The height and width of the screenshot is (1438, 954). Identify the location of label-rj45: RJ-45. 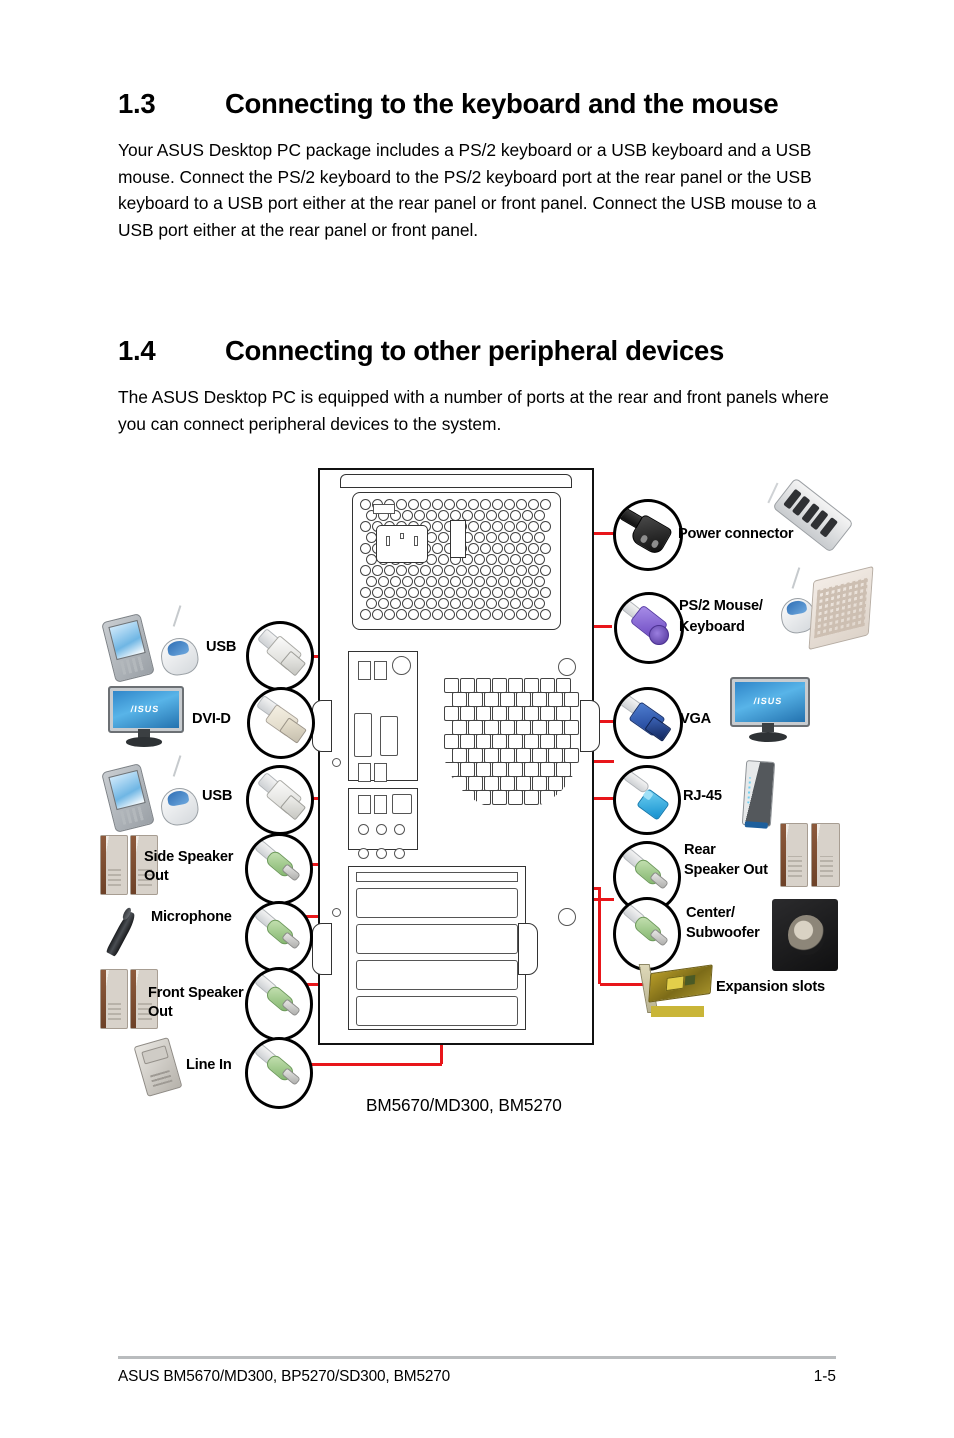
(702, 796).